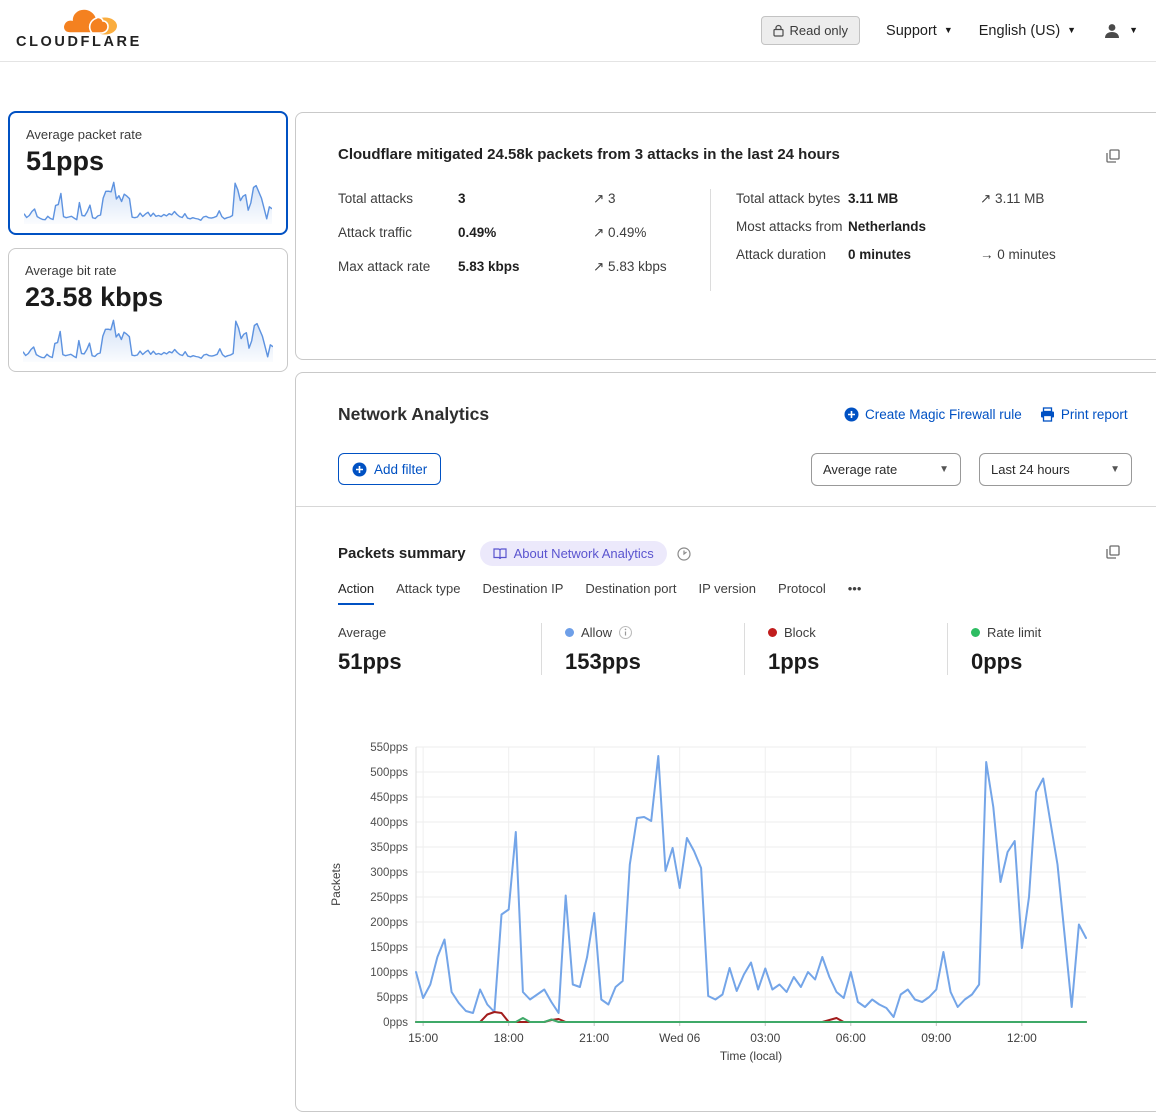 Image resolution: width=1156 pixels, height=1112 pixels. Describe the element at coordinates (395, 1023) in the screenshot. I see `svg-text: 0pps` at that location.